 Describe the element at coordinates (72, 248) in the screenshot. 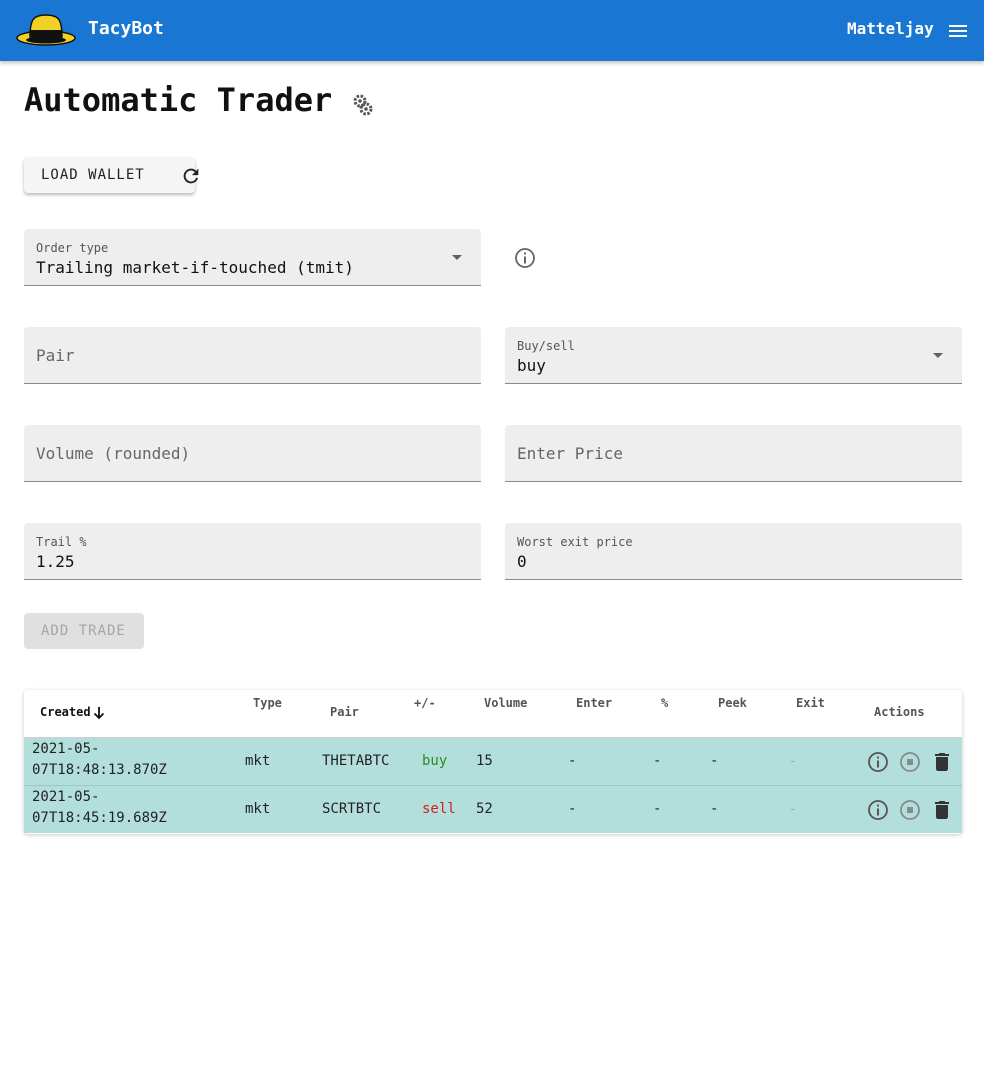

I see `order-type-label: Order type` at that location.